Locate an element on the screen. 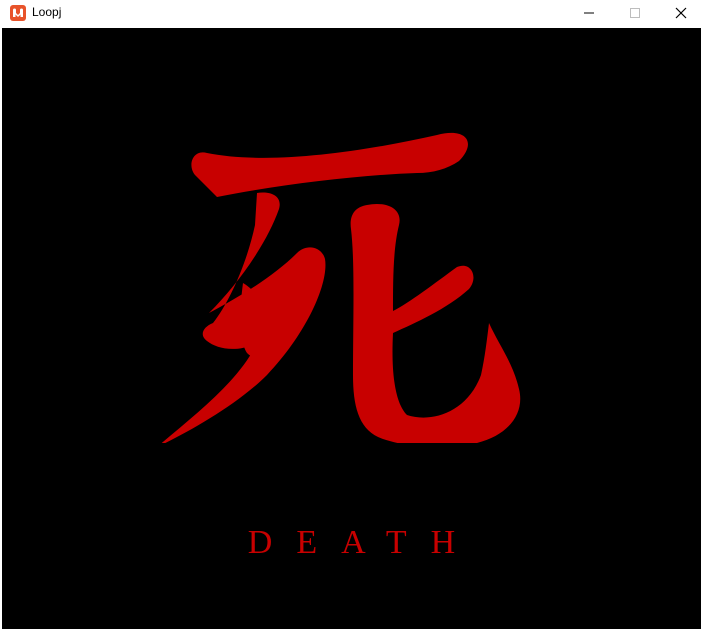 The height and width of the screenshot is (632, 706). minimize-icon is located at coordinates (589, 13).